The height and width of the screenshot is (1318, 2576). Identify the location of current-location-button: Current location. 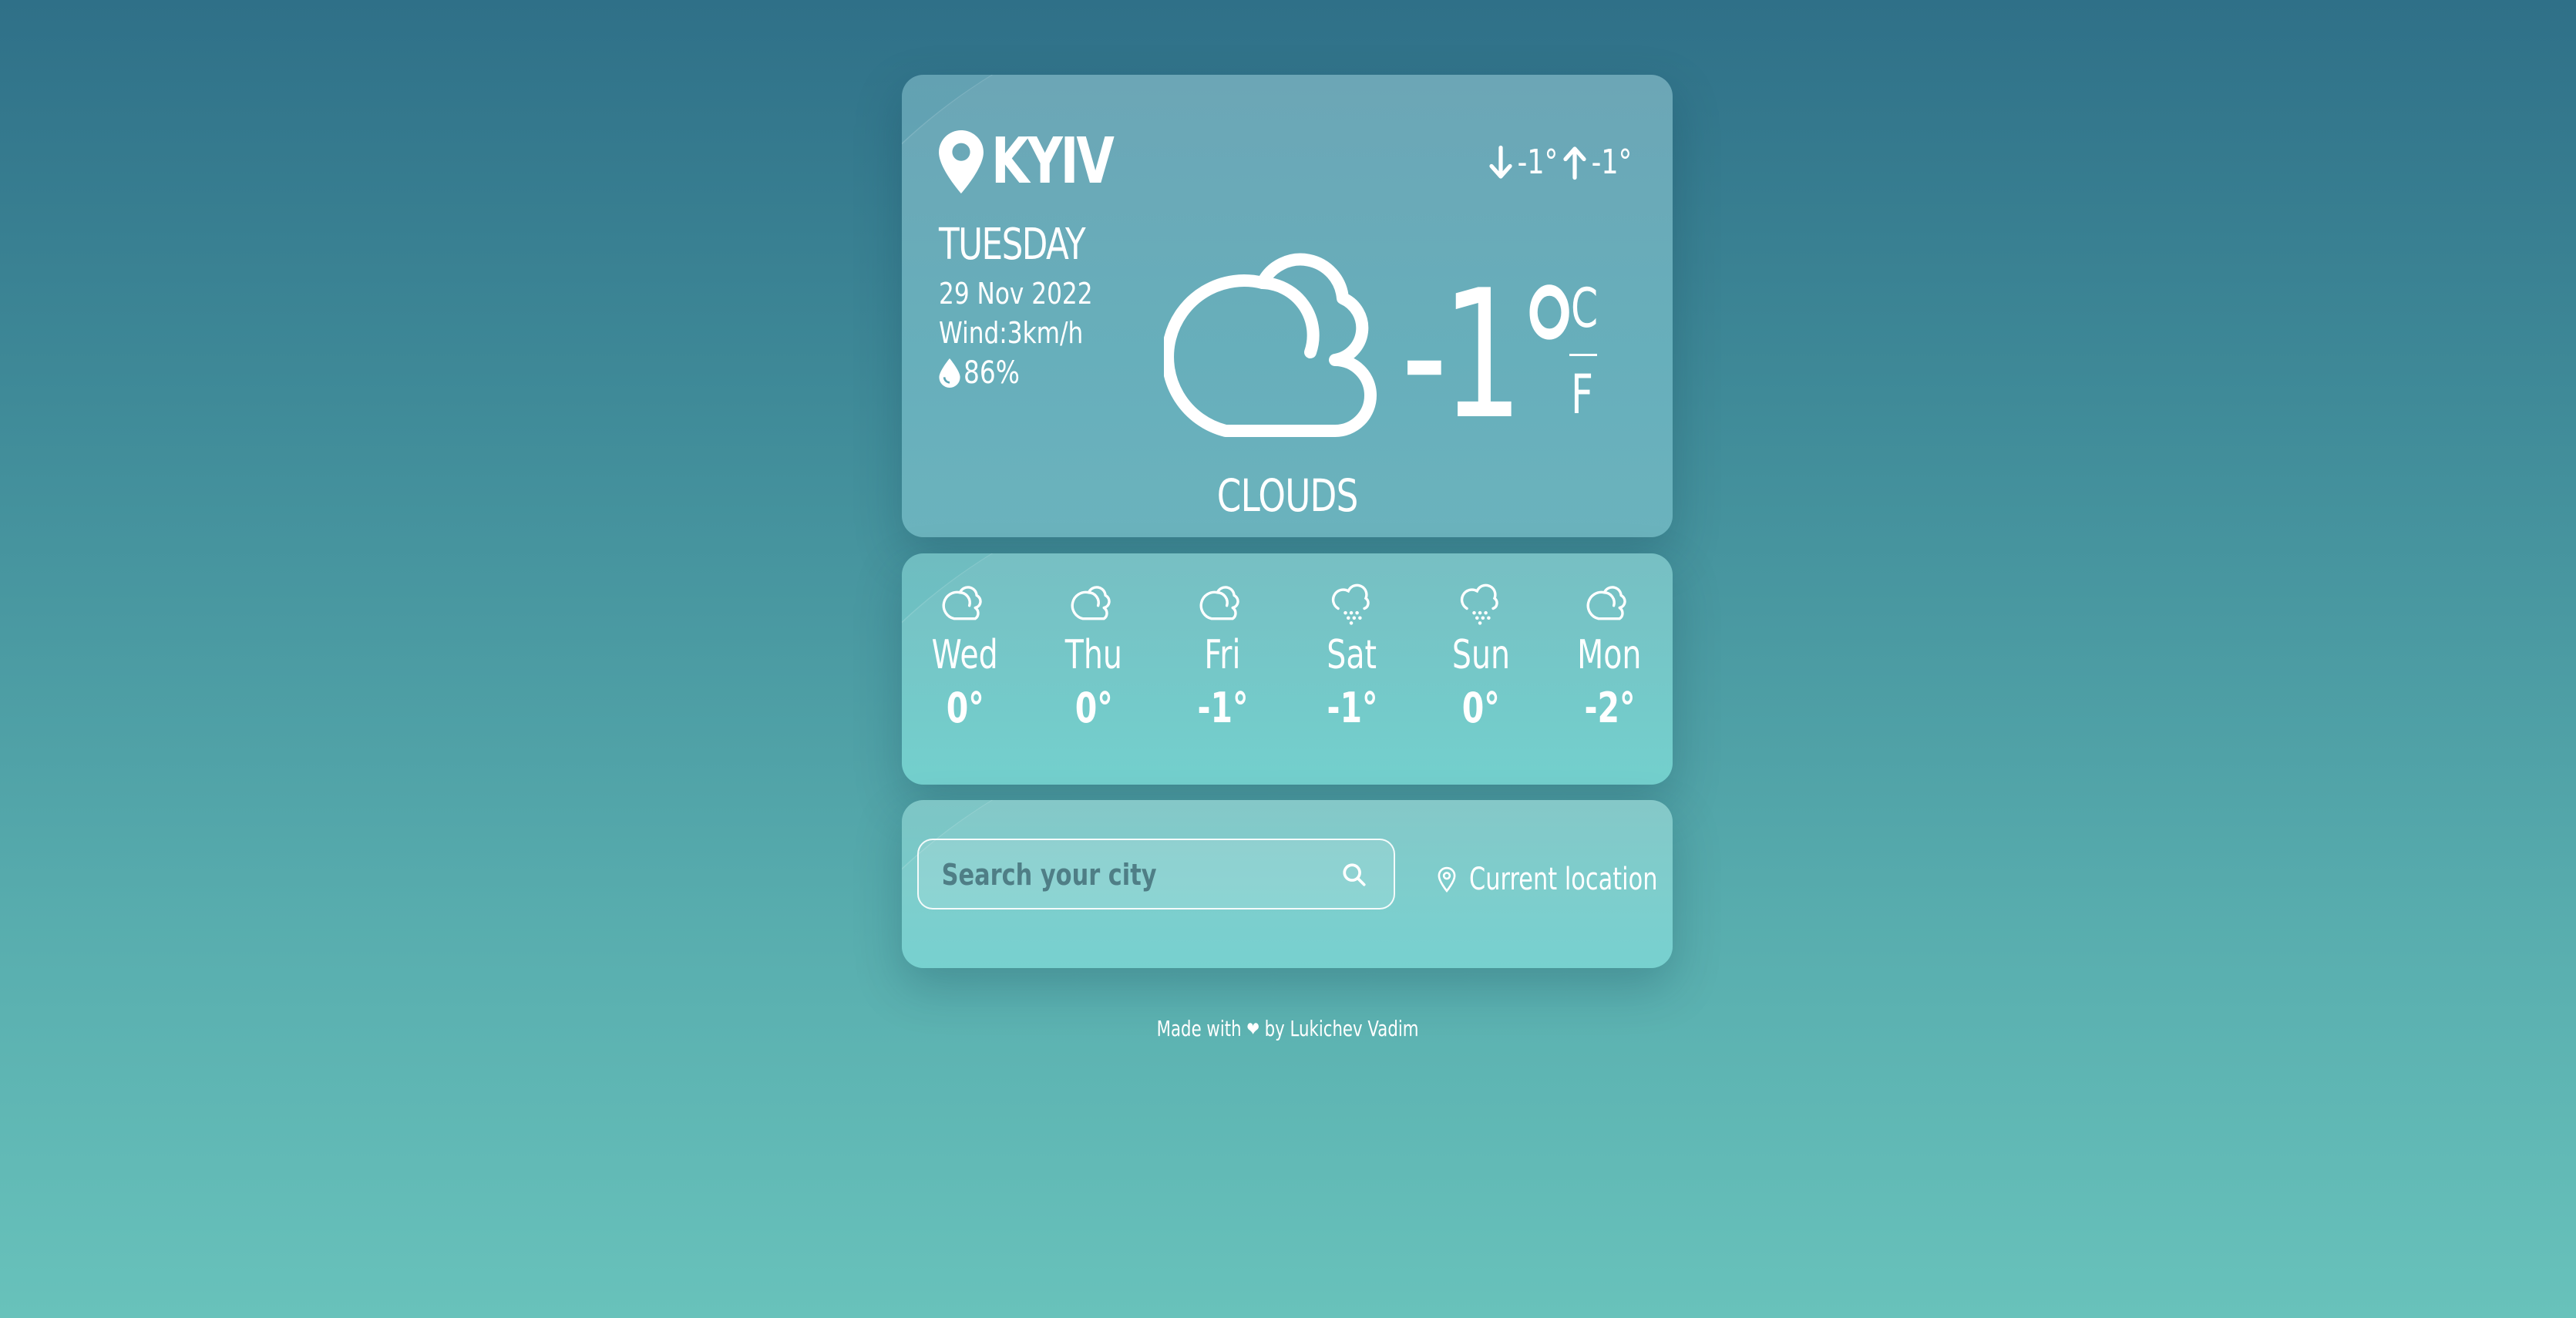
(1555, 879).